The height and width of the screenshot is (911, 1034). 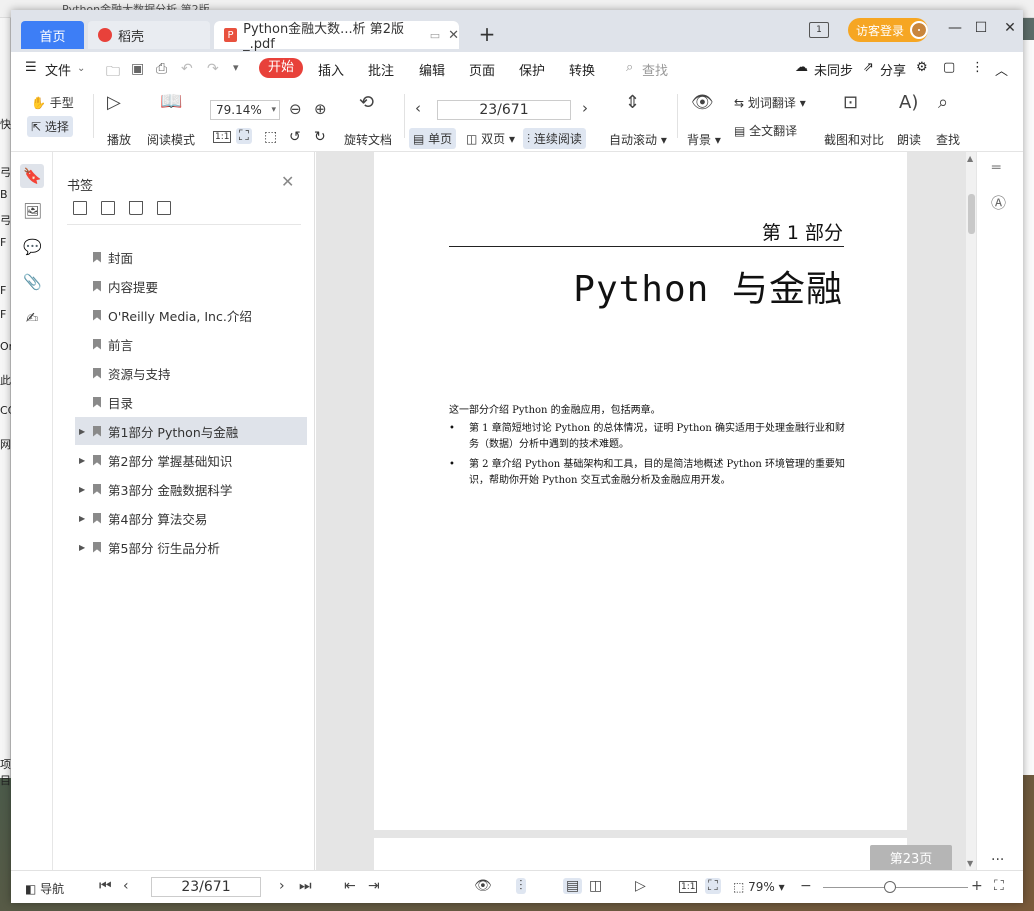 I want to click on bookmark-item: ▶ 第5部分 衍生品分析, so click(x=191, y=547).